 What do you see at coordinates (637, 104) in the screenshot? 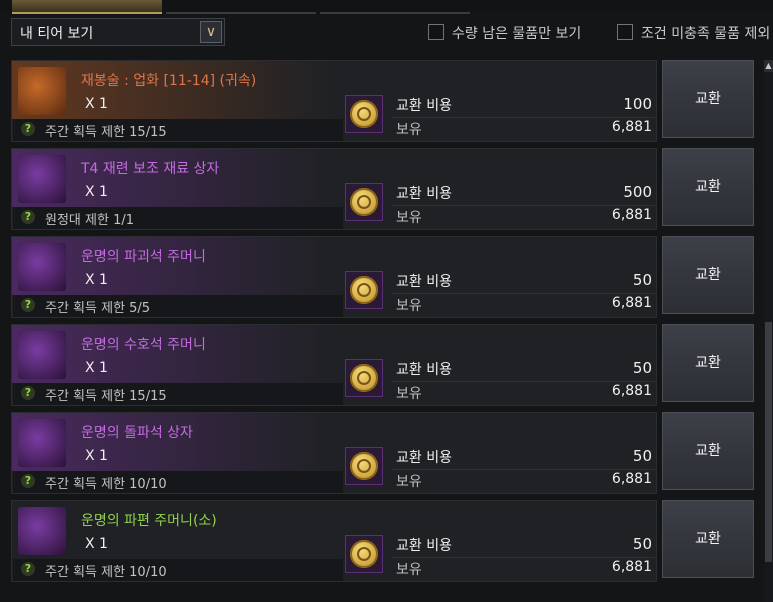
I see `cost-value: 100` at bounding box center [637, 104].